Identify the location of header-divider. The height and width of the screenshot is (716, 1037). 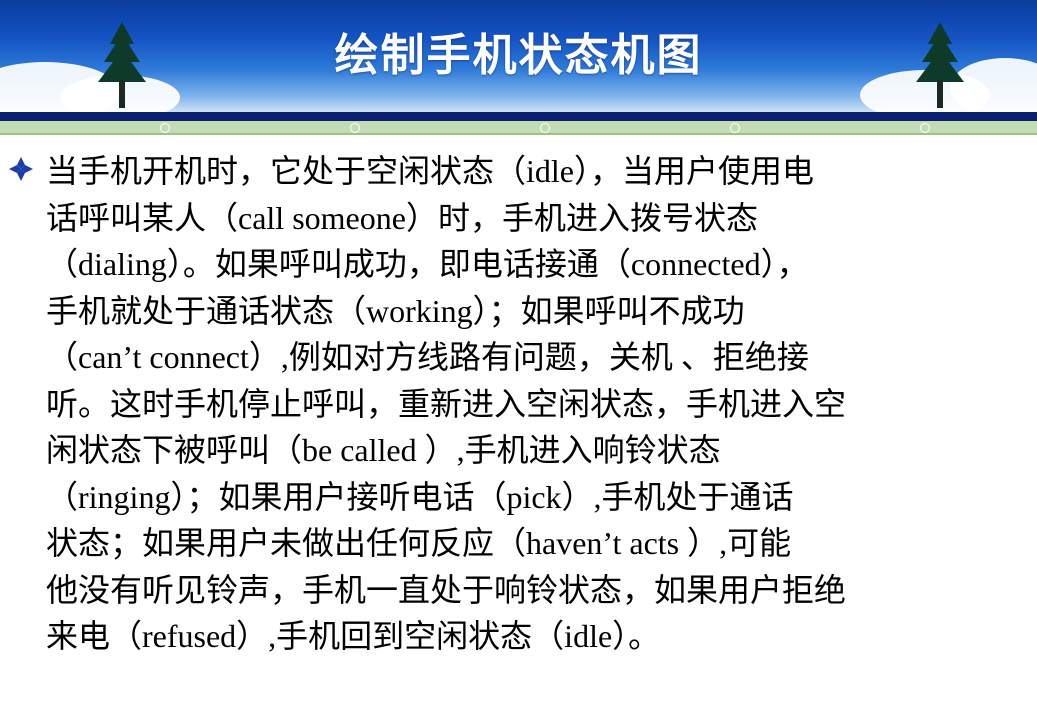
(518, 116).